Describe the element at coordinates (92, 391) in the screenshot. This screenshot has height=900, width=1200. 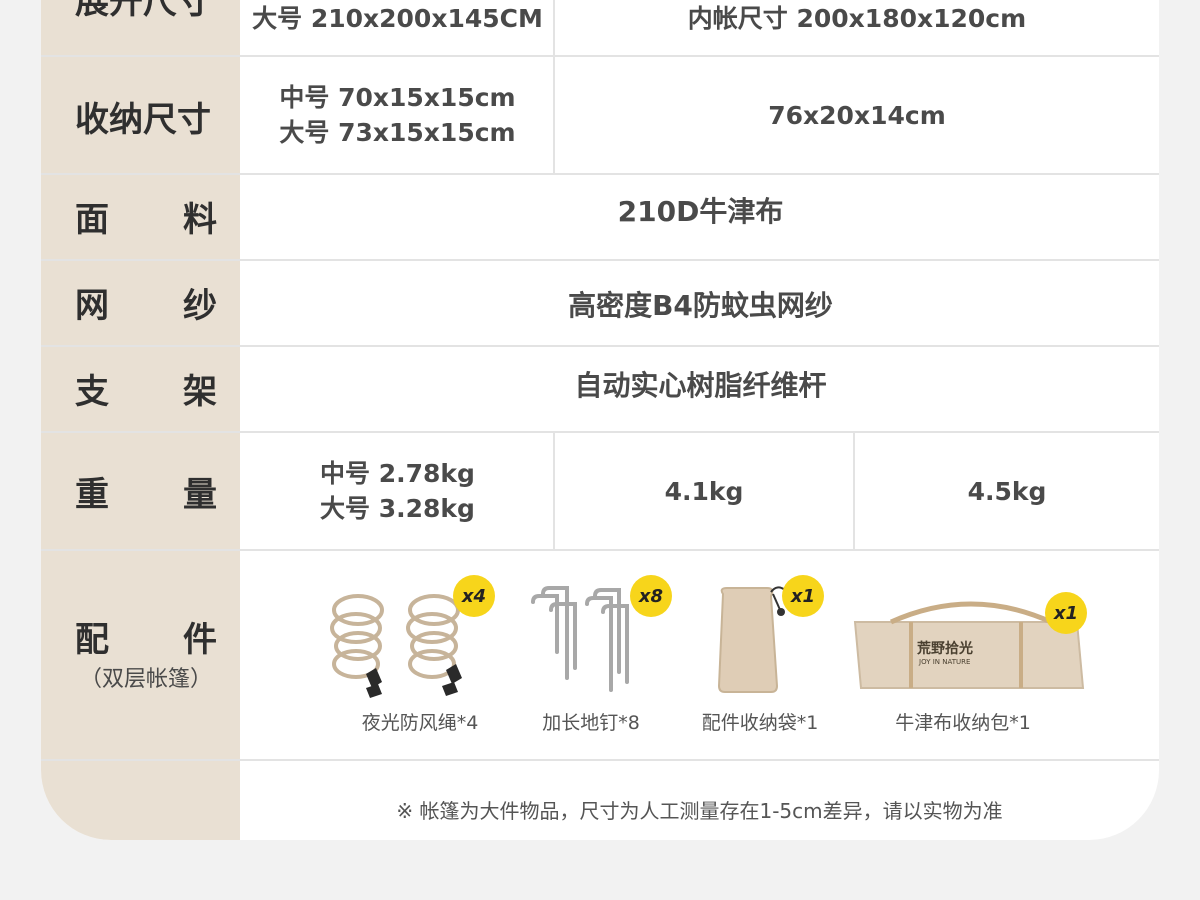
I see `row-label-char: 支` at that location.